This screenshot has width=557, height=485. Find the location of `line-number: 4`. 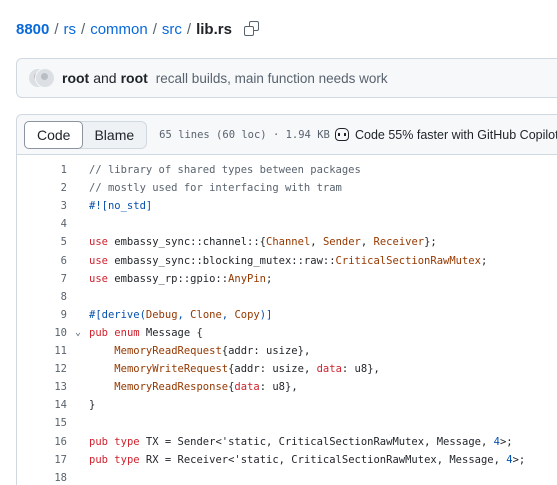

line-number: 4 is located at coordinates (42, 224).